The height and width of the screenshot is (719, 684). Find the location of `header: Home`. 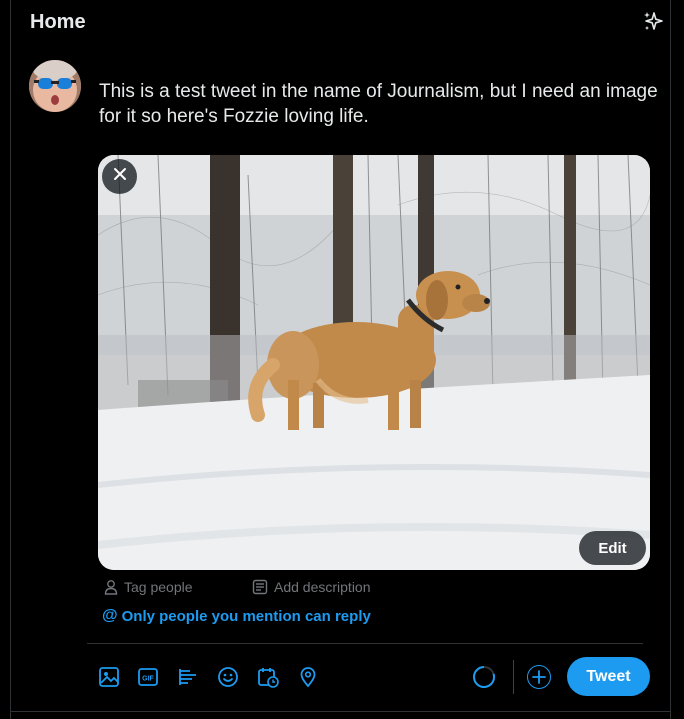

header: Home is located at coordinates (340, 22).